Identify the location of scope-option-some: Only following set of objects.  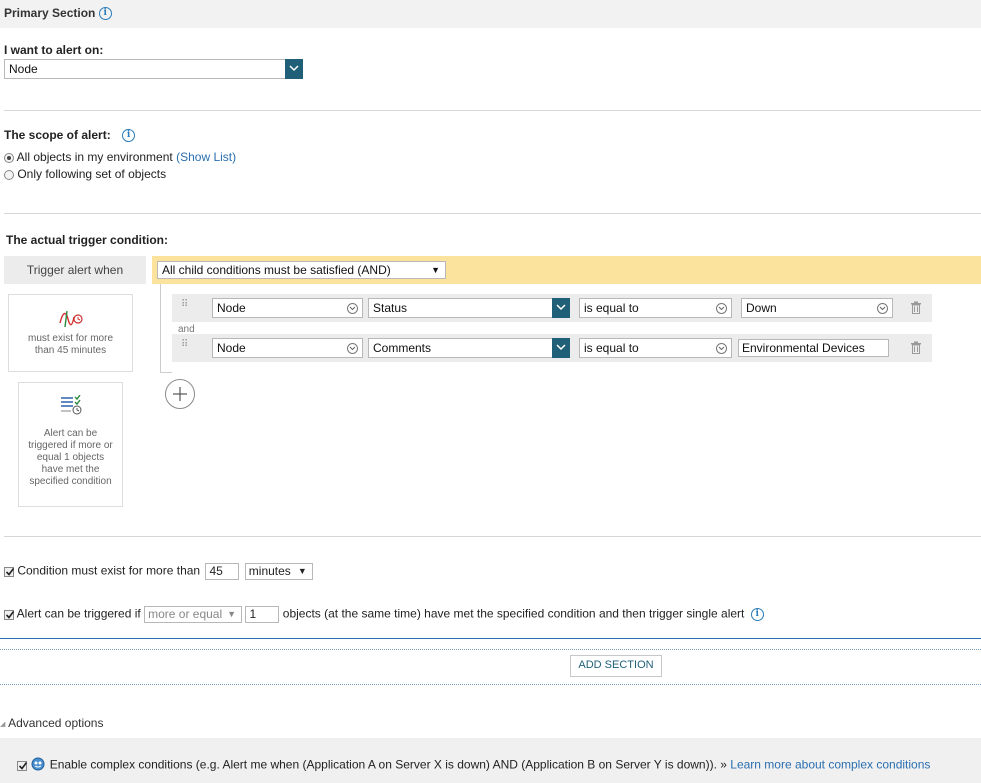
(85, 174).